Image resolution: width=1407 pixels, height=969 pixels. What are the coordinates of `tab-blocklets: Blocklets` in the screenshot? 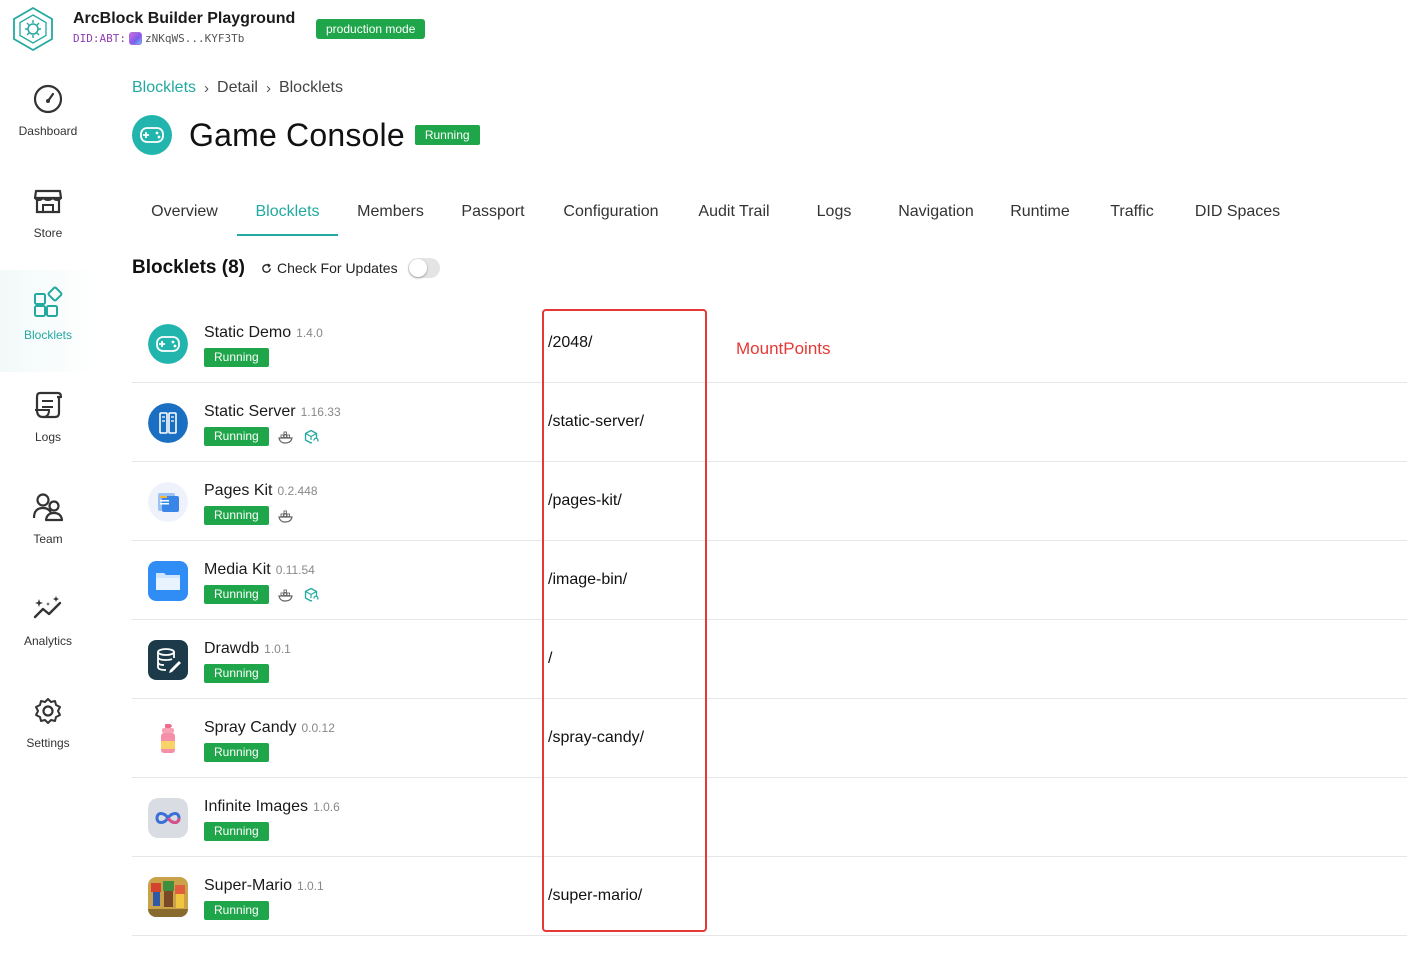 It's located at (287, 213).